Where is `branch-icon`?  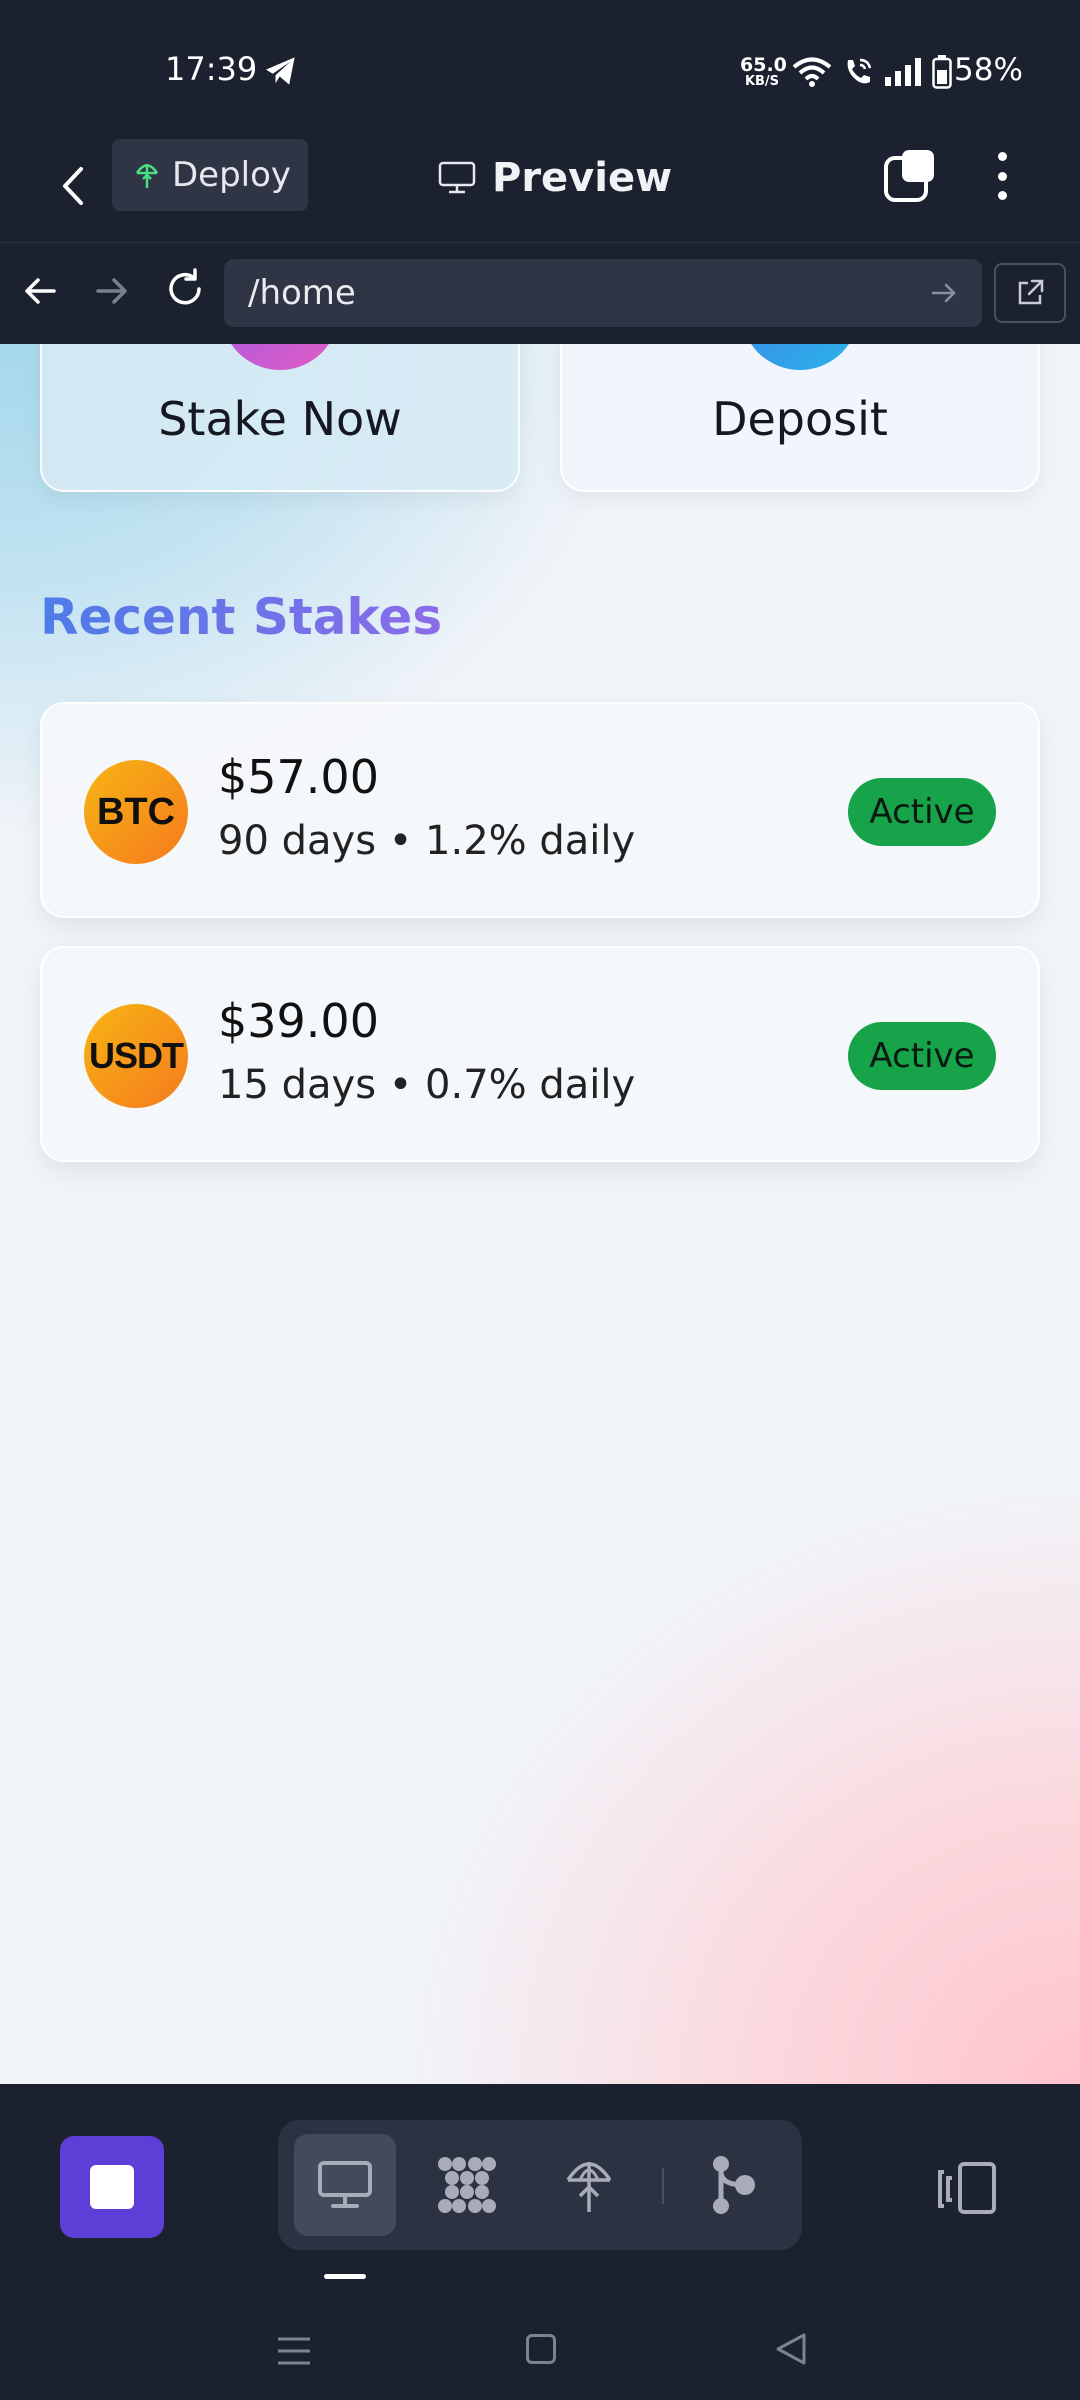 branch-icon is located at coordinates (734, 2185).